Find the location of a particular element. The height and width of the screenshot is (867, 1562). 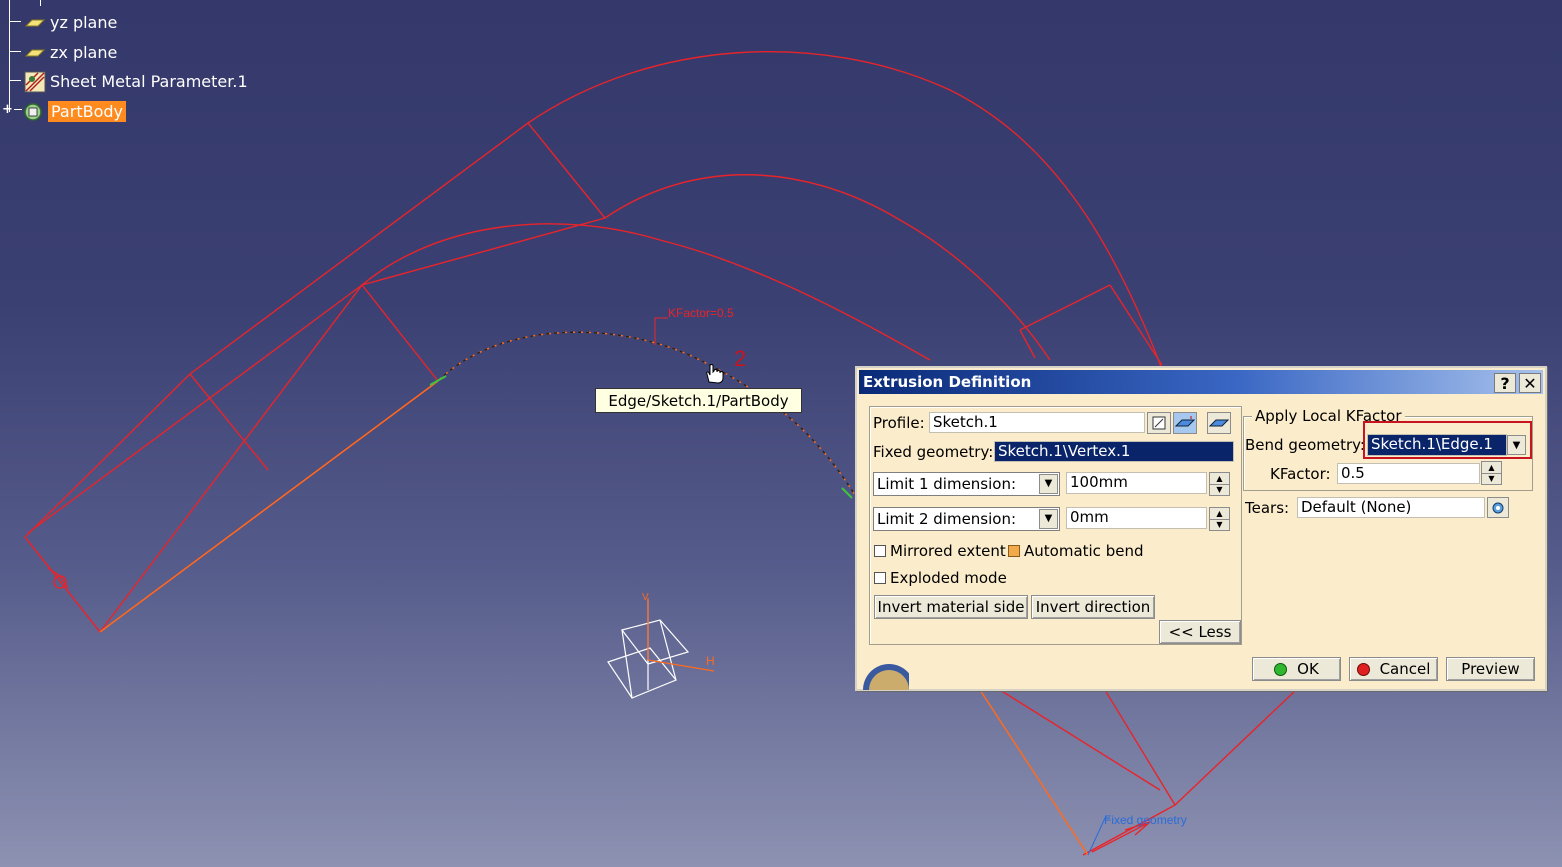

tears-field: Default (None) is located at coordinates (1391, 507).